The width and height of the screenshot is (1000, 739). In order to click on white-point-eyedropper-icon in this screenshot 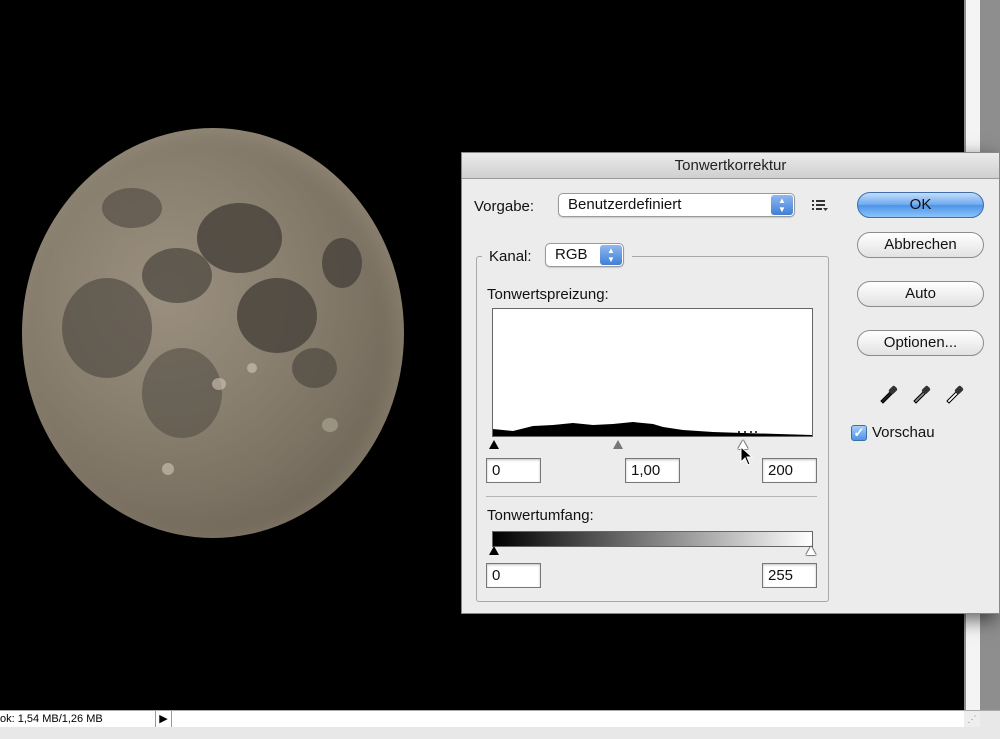, I will do `click(955, 393)`.